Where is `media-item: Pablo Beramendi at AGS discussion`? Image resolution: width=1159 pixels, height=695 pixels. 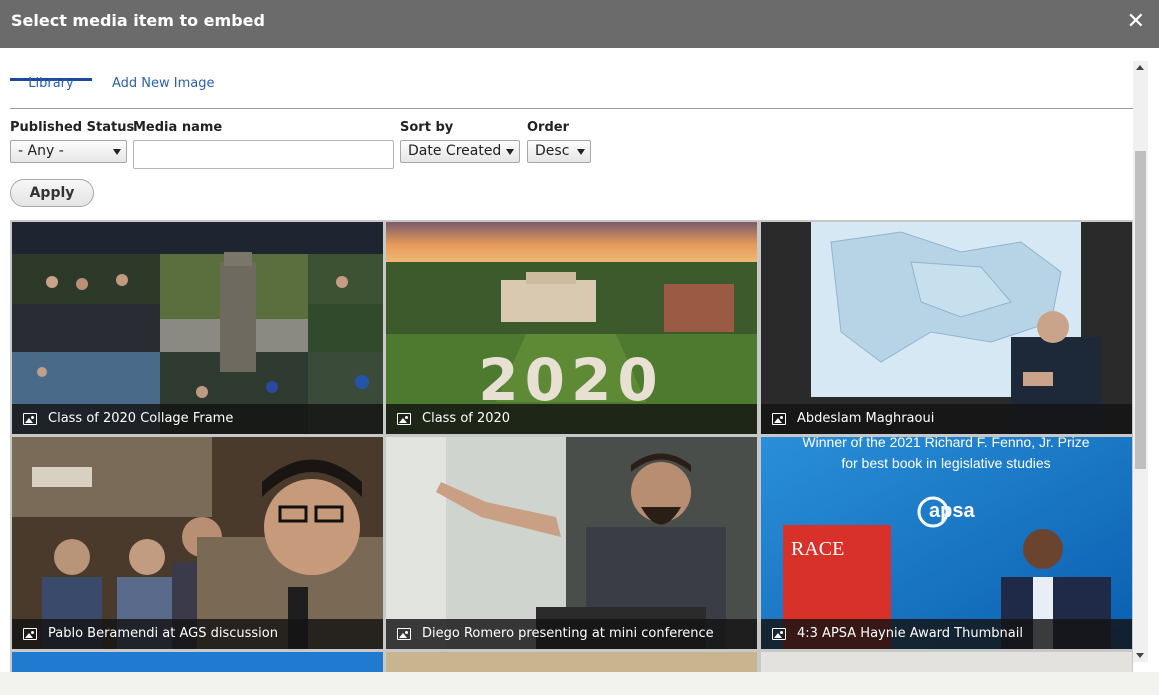 media-item: Pablo Beramendi at AGS discussion is located at coordinates (197, 543).